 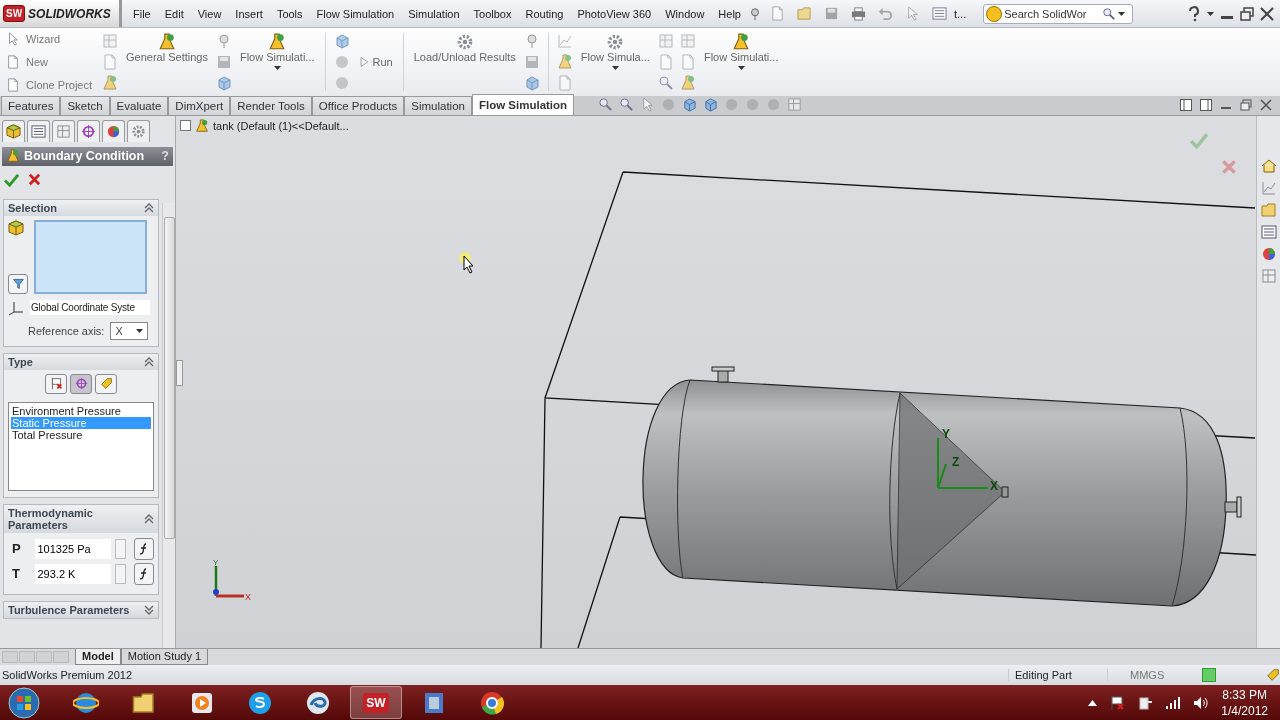 What do you see at coordinates (18, 283) in the screenshot?
I see `filter-button` at bounding box center [18, 283].